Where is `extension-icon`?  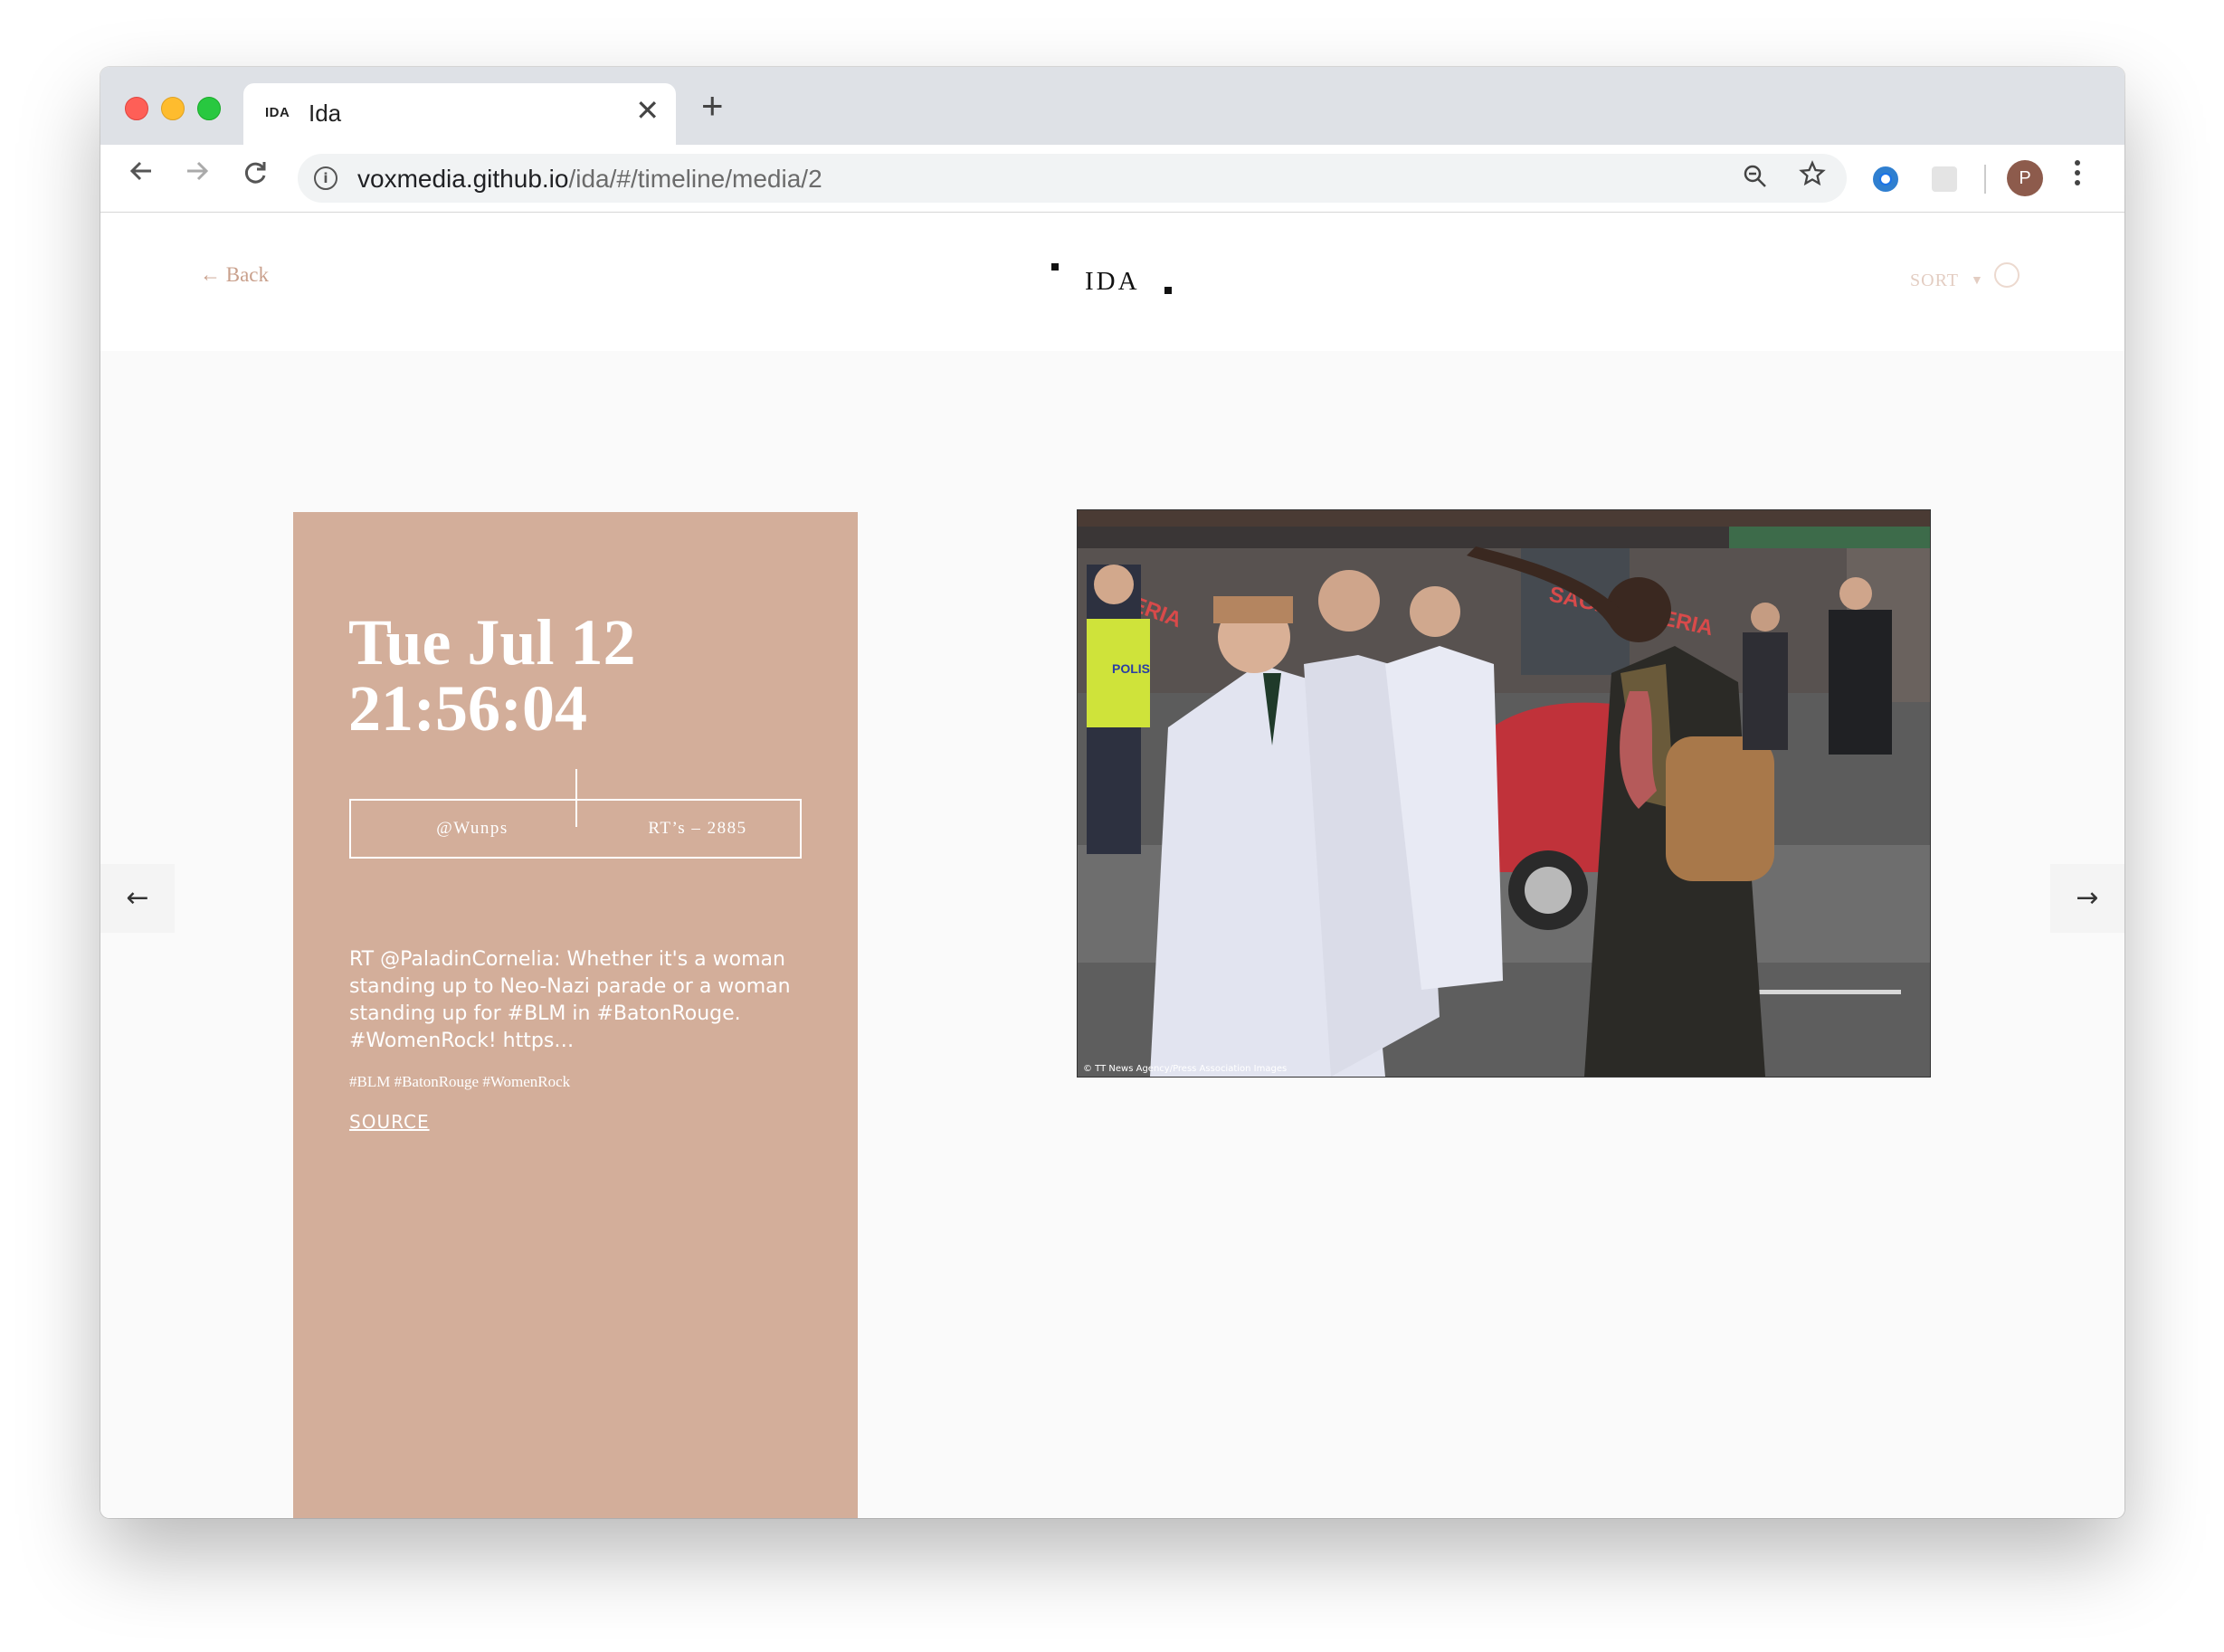 extension-icon is located at coordinates (1885, 179).